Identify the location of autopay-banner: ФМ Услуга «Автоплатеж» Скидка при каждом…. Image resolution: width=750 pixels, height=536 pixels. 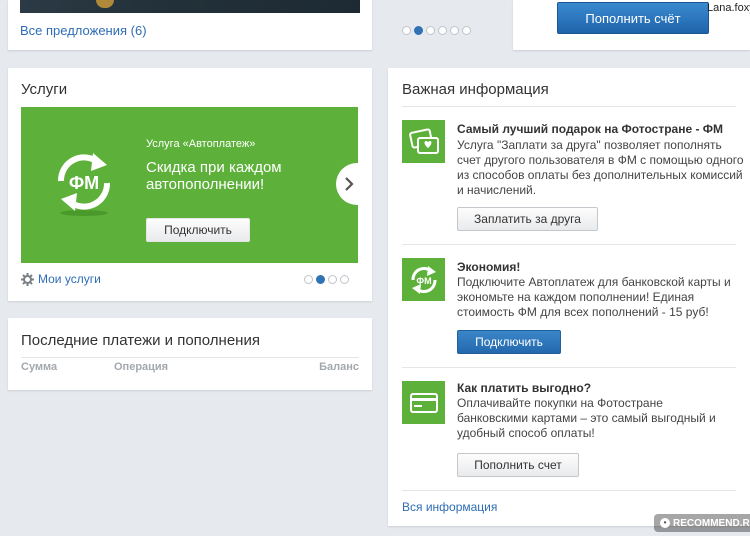
(189, 185).